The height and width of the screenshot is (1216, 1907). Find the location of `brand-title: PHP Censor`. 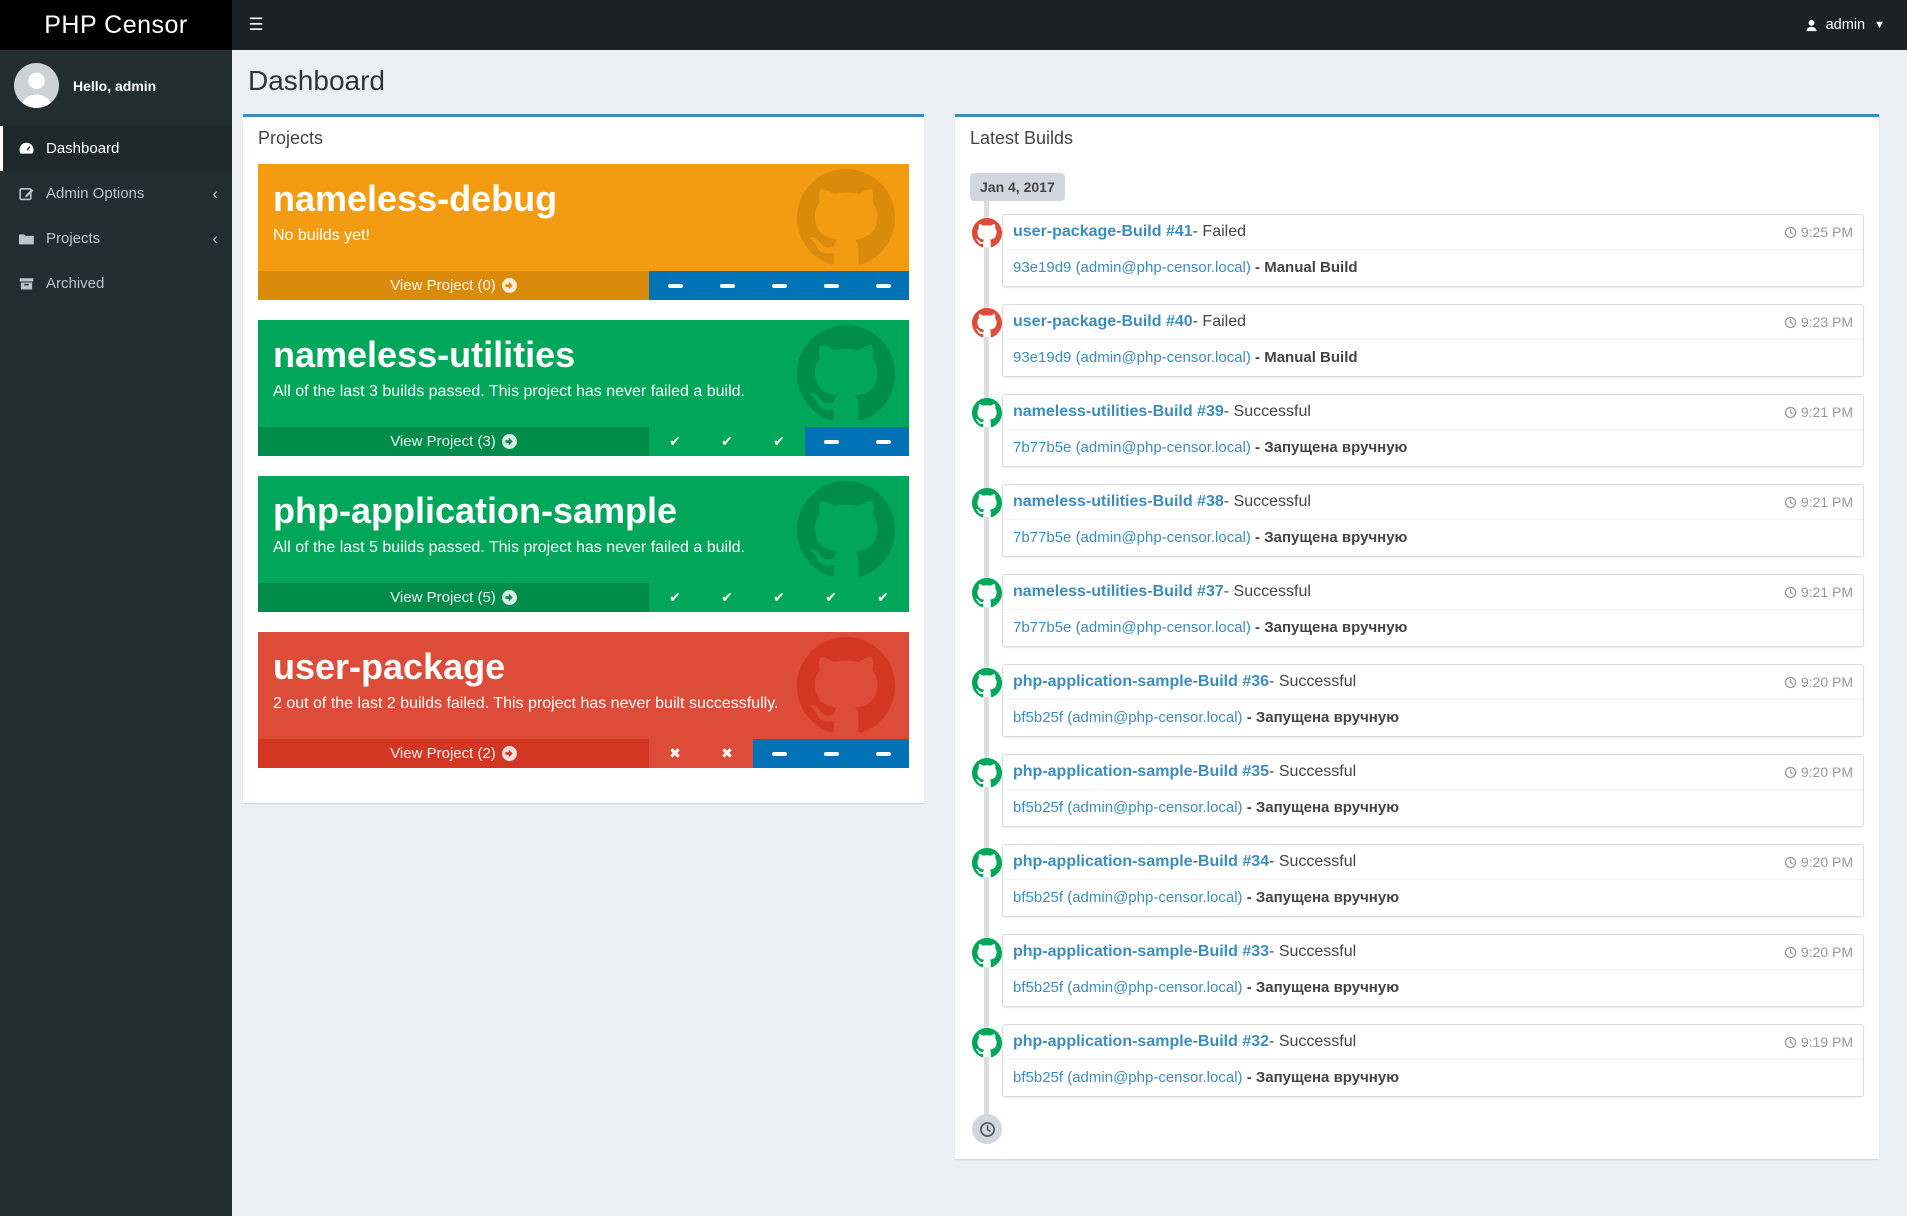

brand-title: PHP Censor is located at coordinates (116, 24).